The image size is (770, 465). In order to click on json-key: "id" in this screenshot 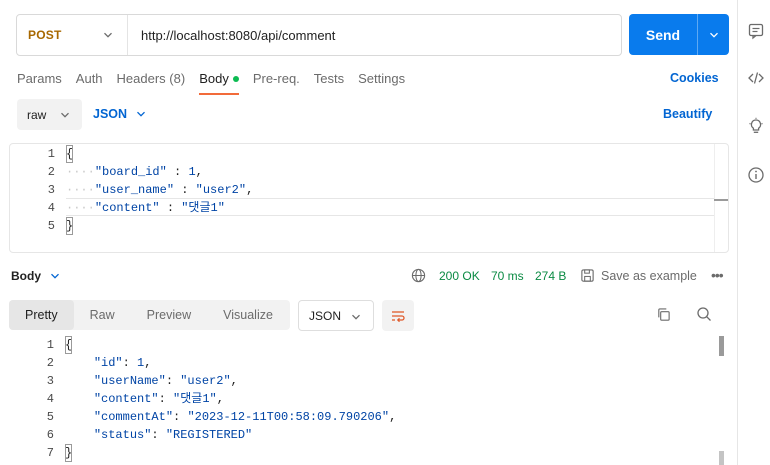, I will do `click(108, 363)`.